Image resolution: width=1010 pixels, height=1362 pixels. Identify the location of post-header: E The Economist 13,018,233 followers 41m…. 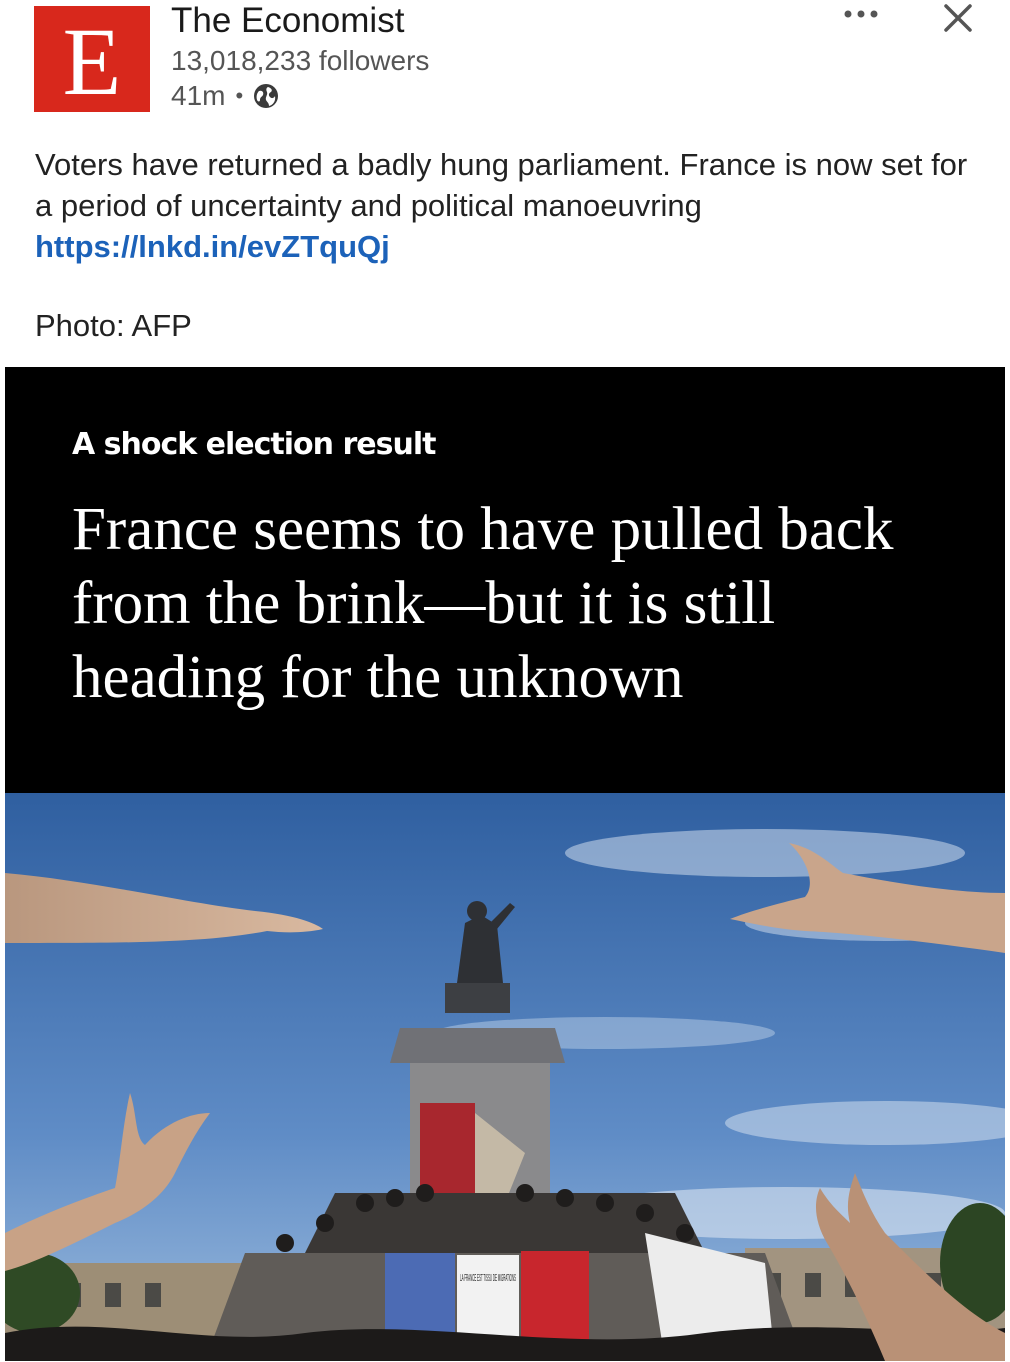
(505, 65).